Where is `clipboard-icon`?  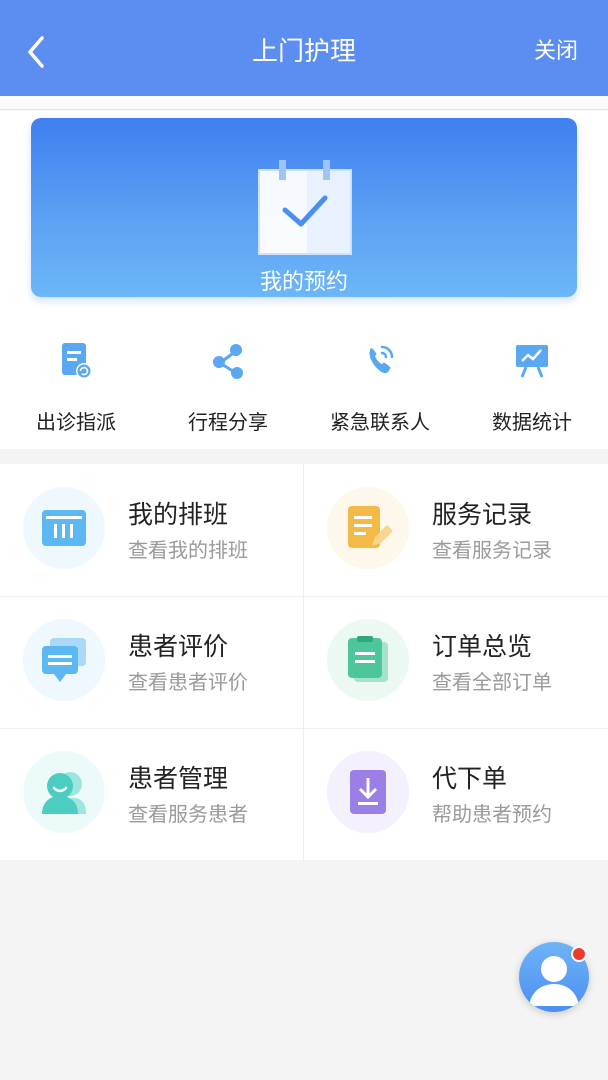
clipboard-icon is located at coordinates (368, 659).